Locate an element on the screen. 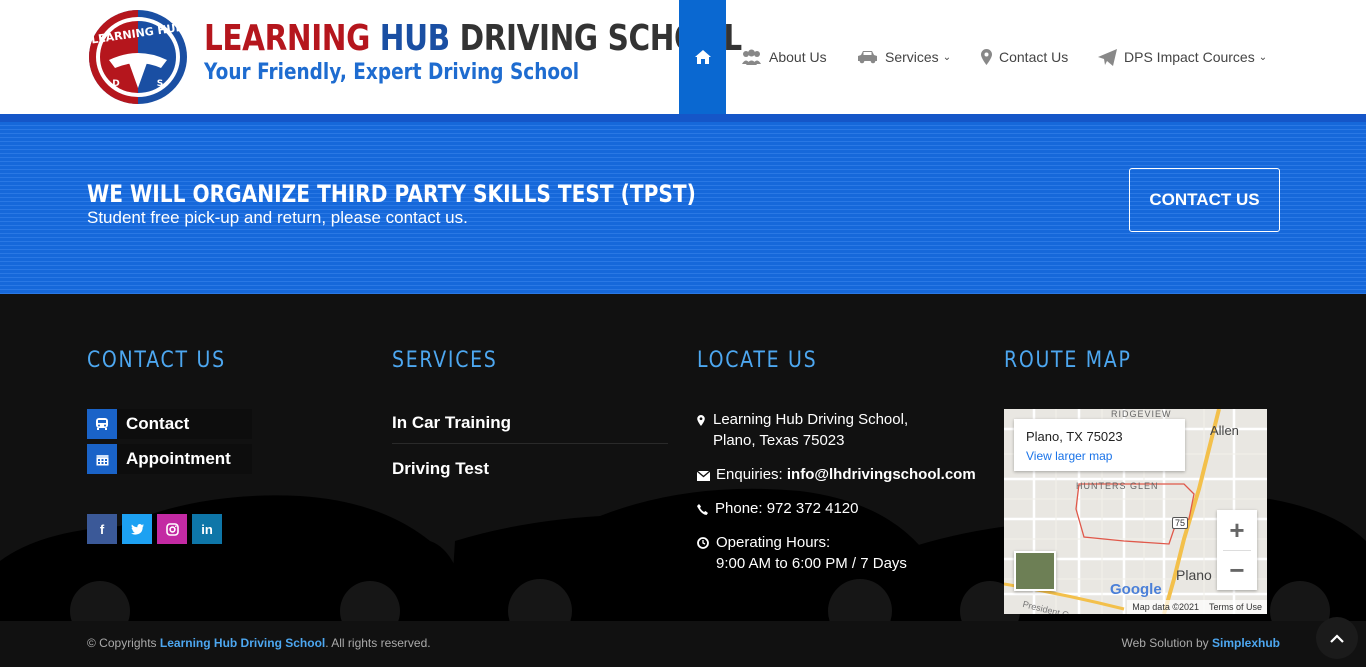 This screenshot has width=1366, height=667. calendar-icon is located at coordinates (102, 459).